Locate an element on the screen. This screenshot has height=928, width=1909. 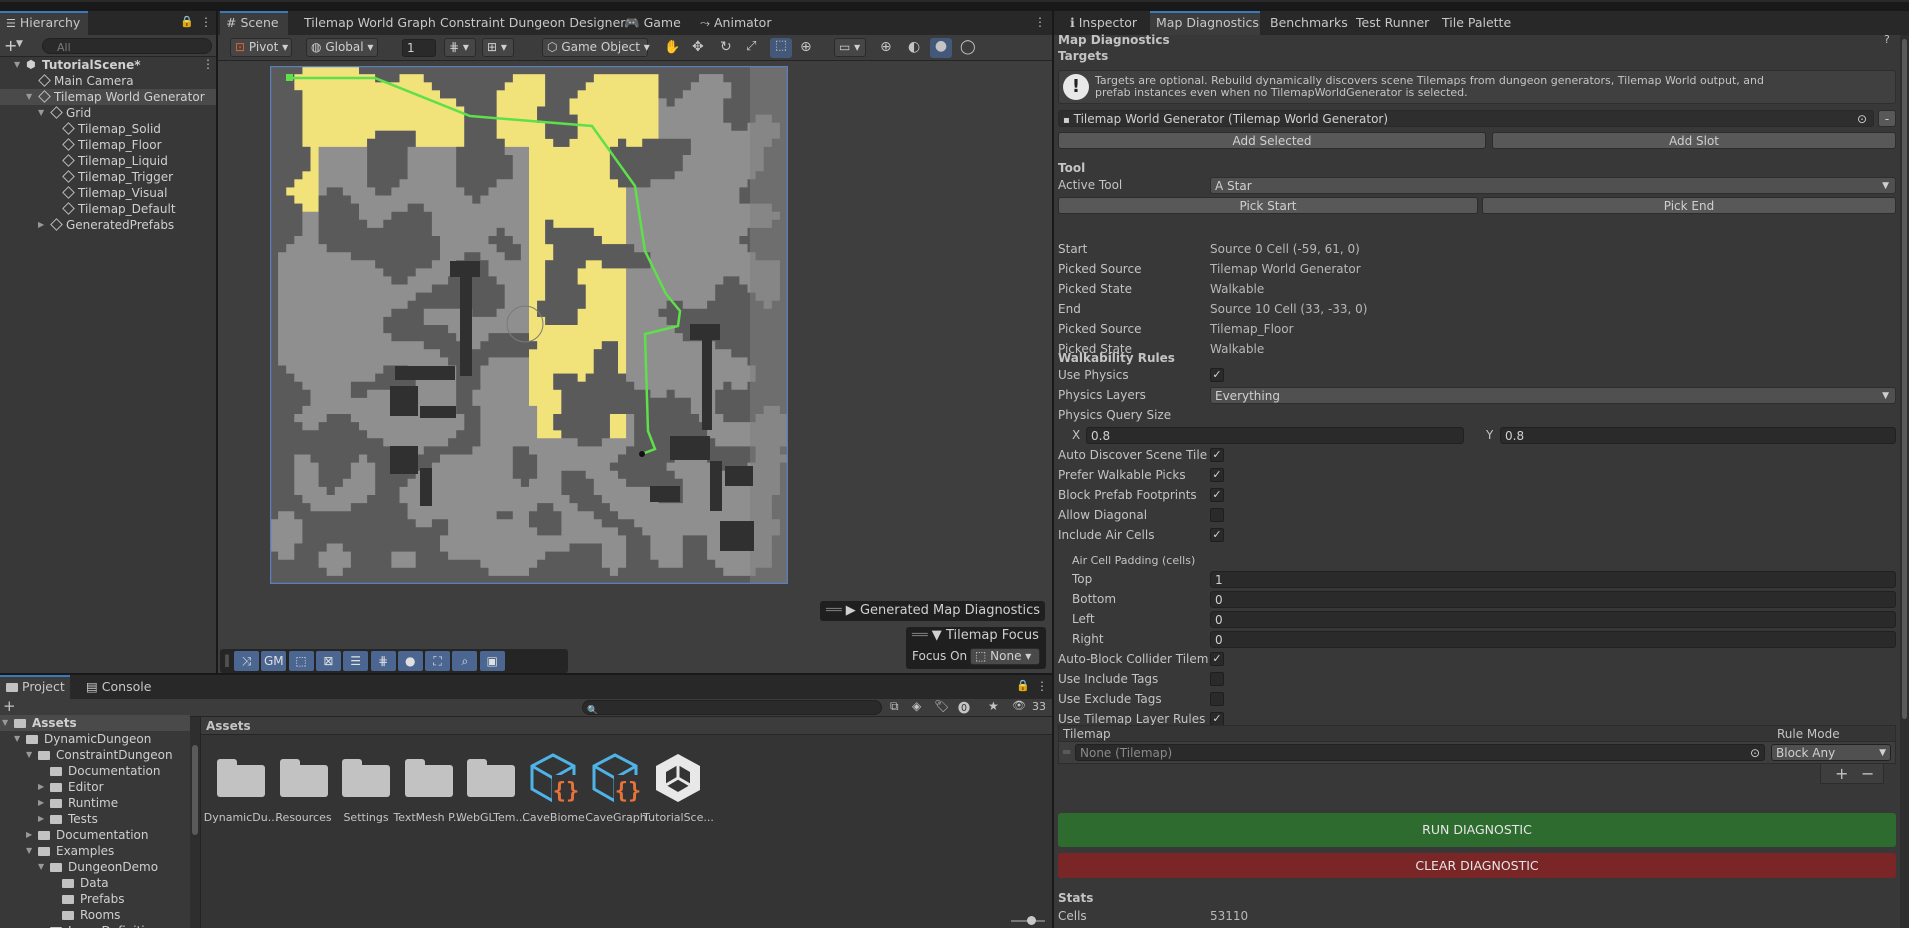
pivot-dropdown: ⊡ Pivot ▾ is located at coordinates (261, 47).